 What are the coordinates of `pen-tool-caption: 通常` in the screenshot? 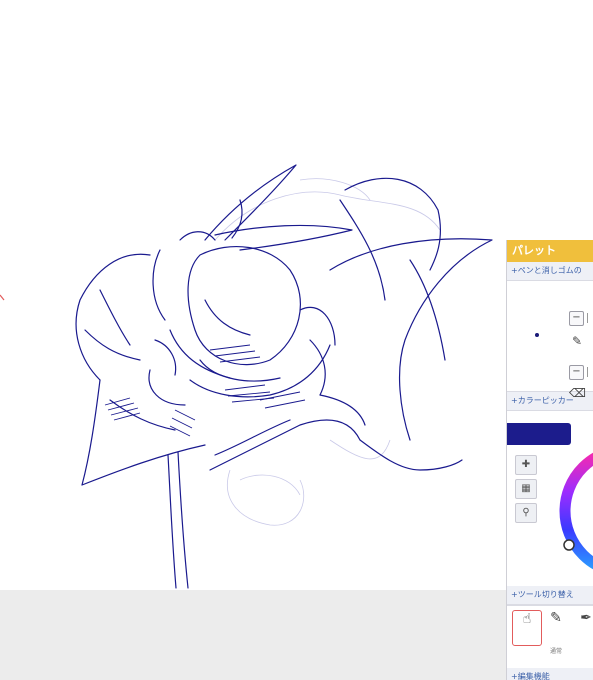 It's located at (555, 651).